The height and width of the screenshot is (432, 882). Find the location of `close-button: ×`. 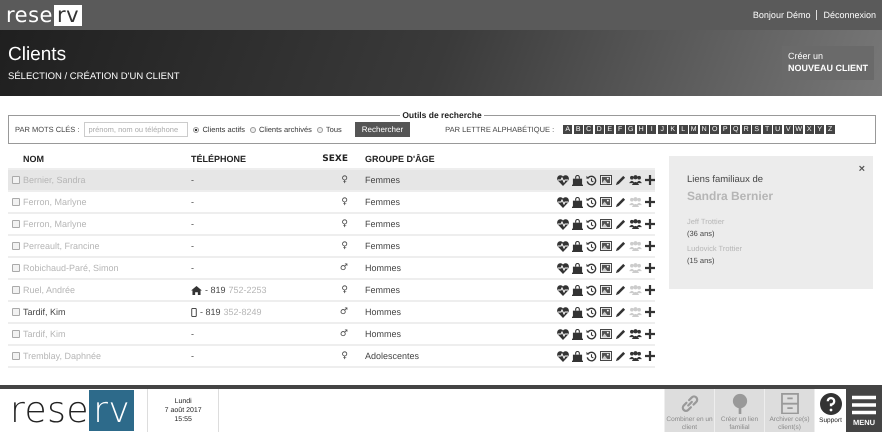

close-button: × is located at coordinates (861, 169).